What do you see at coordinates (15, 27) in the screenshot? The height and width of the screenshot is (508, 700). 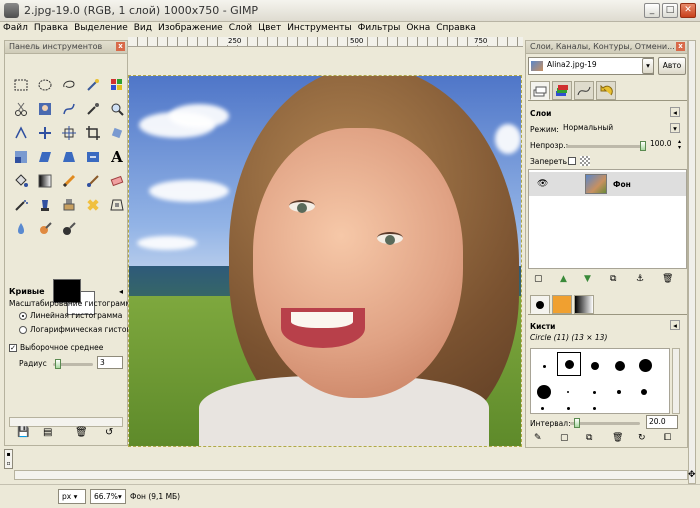 I see `menu-file: Файл` at bounding box center [15, 27].